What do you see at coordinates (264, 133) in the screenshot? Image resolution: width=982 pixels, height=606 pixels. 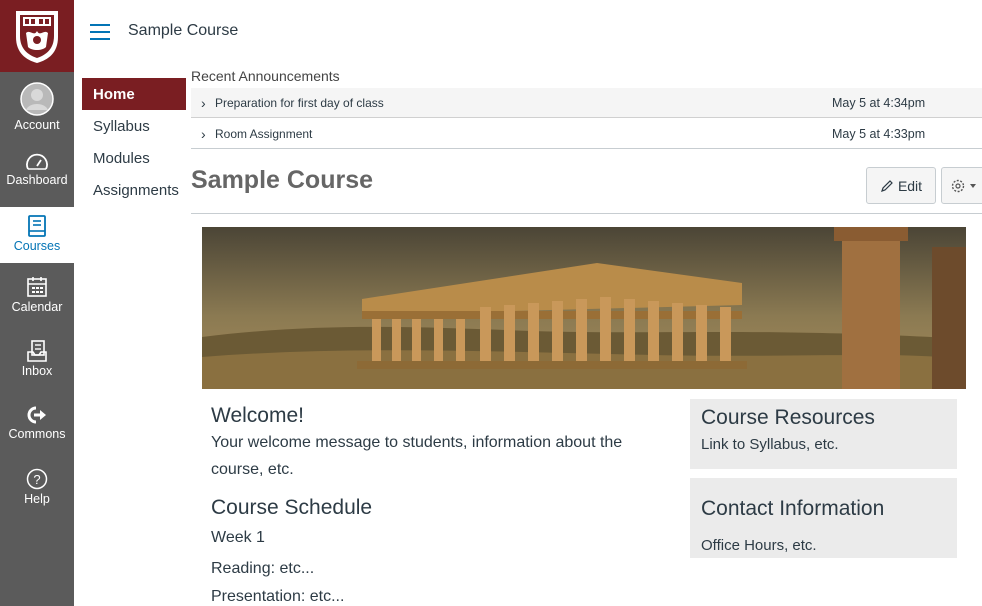 I see `announcement-title: Room Assignment` at bounding box center [264, 133].